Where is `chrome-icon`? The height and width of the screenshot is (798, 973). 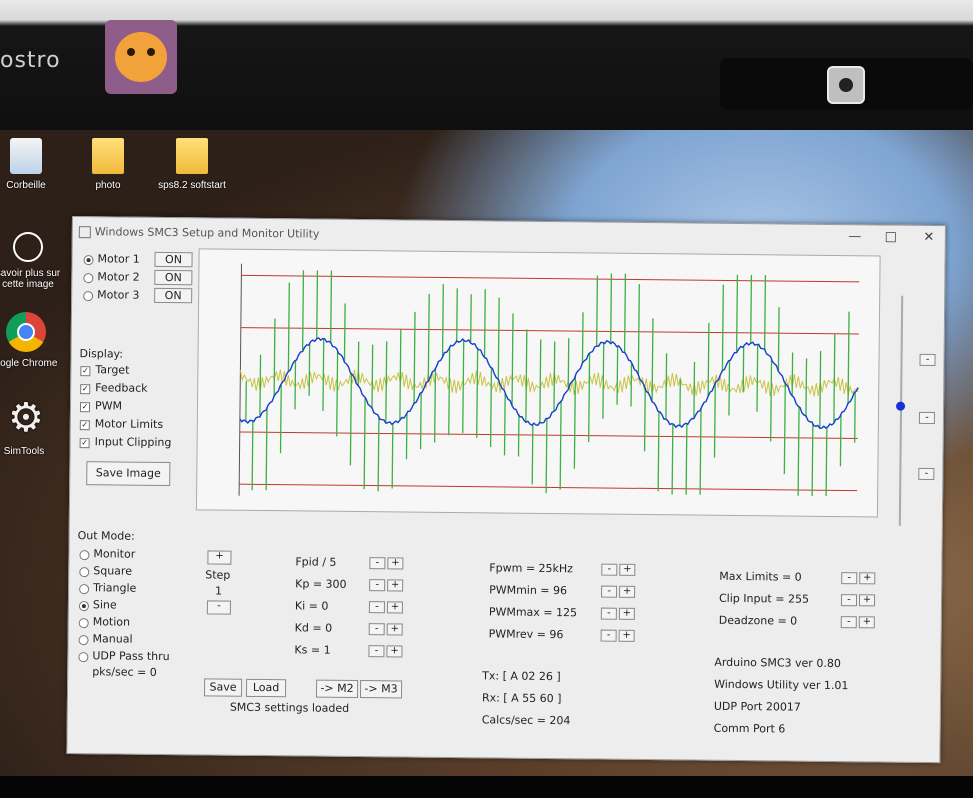
chrome-icon is located at coordinates (26, 332).